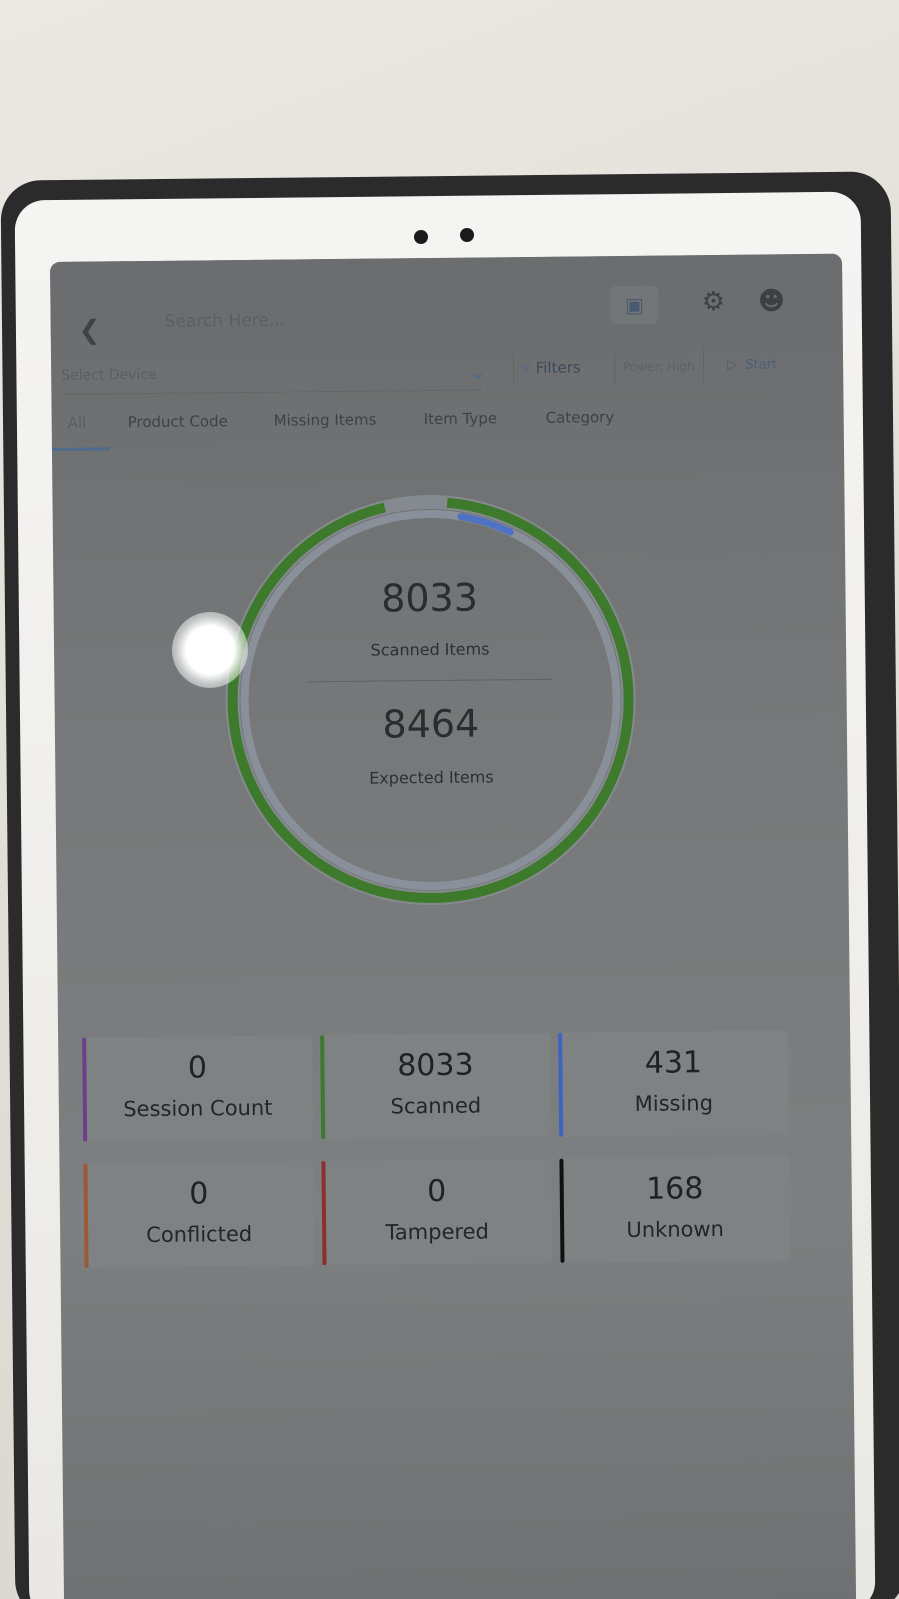 The image size is (899, 1599). I want to click on stat-card-scanned: 8033 Scanned, so click(436, 1086).